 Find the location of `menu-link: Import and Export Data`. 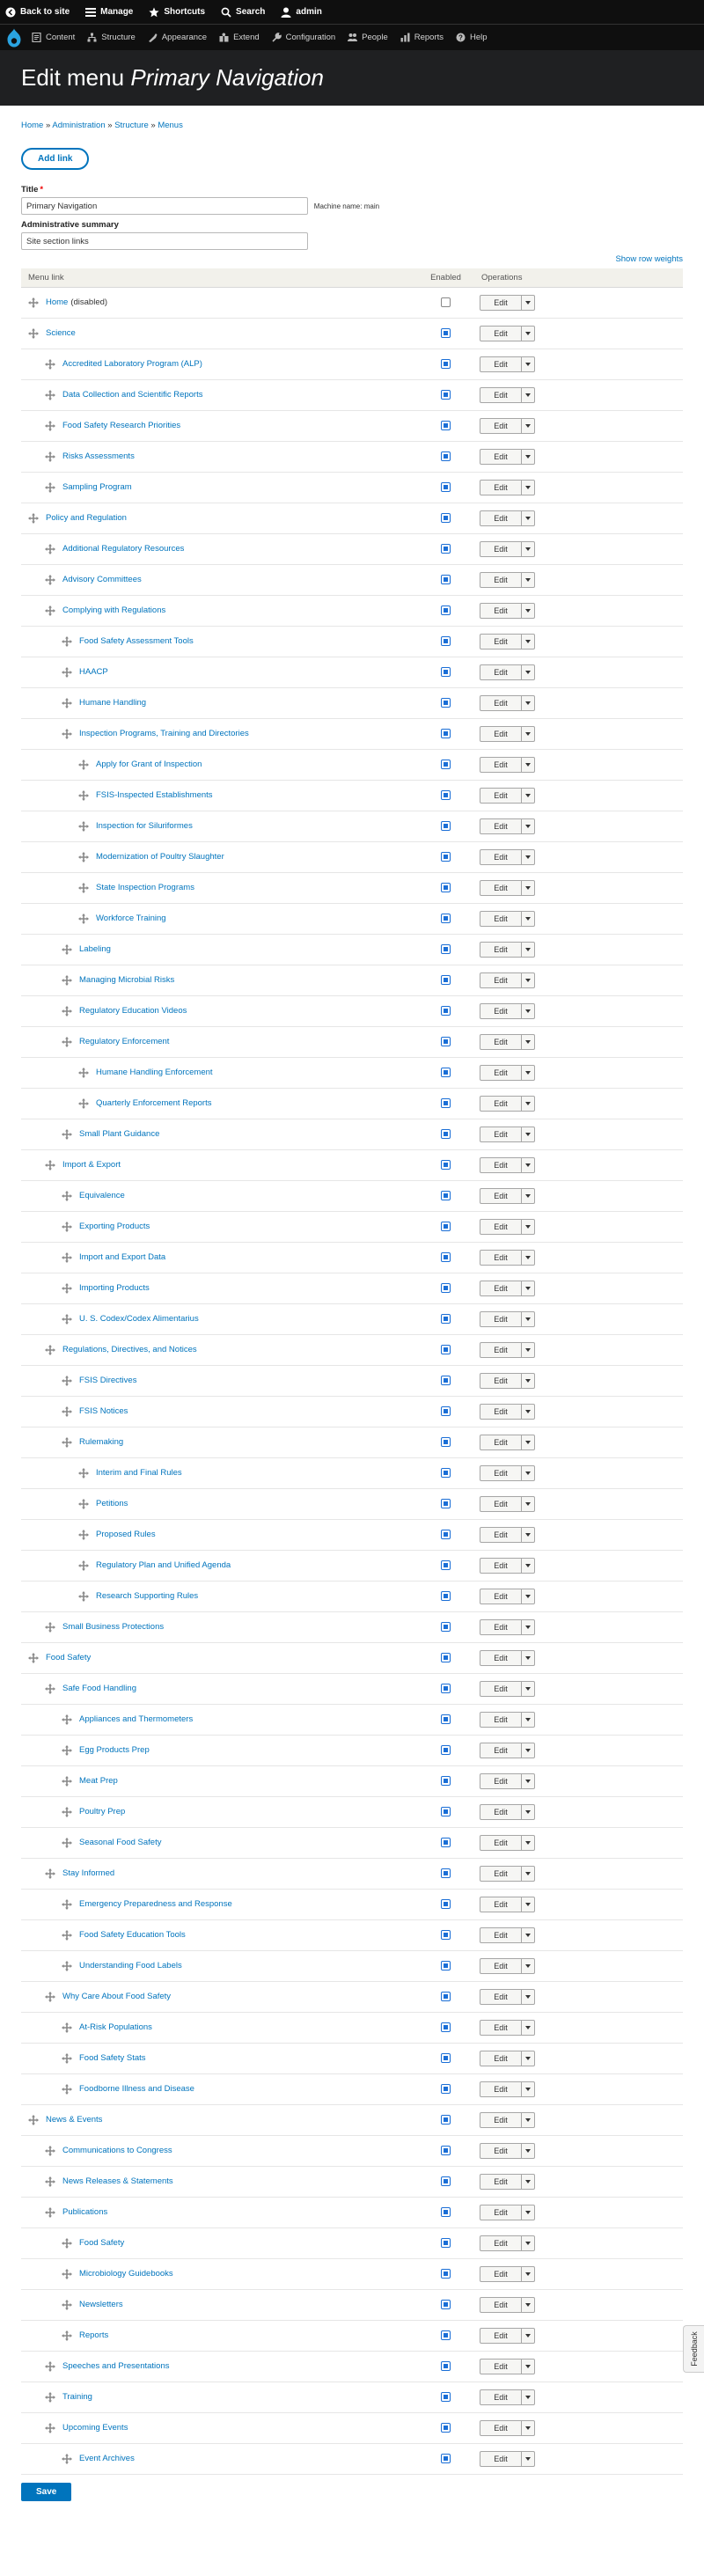

menu-link: Import and Export Data is located at coordinates (122, 1257).